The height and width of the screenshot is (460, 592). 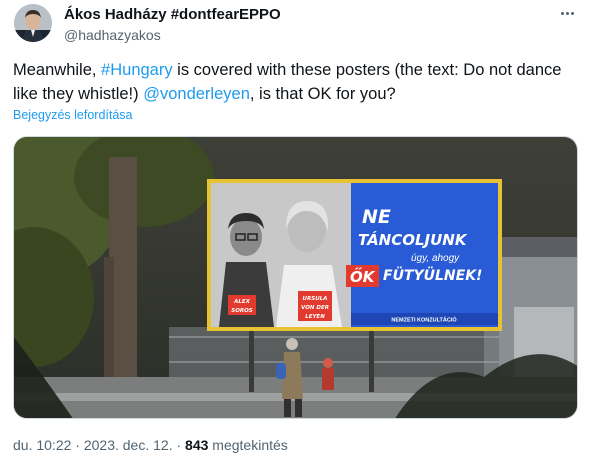 I want to click on views-count: 843, so click(x=197, y=445).